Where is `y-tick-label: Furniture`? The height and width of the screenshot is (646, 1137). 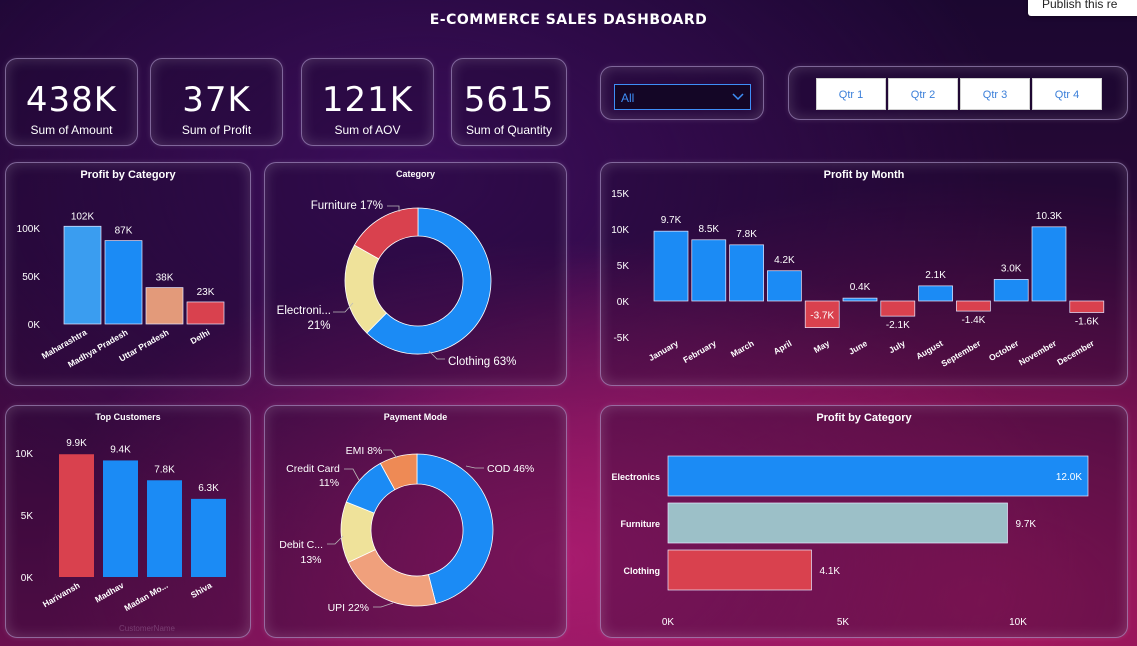 y-tick-label: Furniture is located at coordinates (641, 524).